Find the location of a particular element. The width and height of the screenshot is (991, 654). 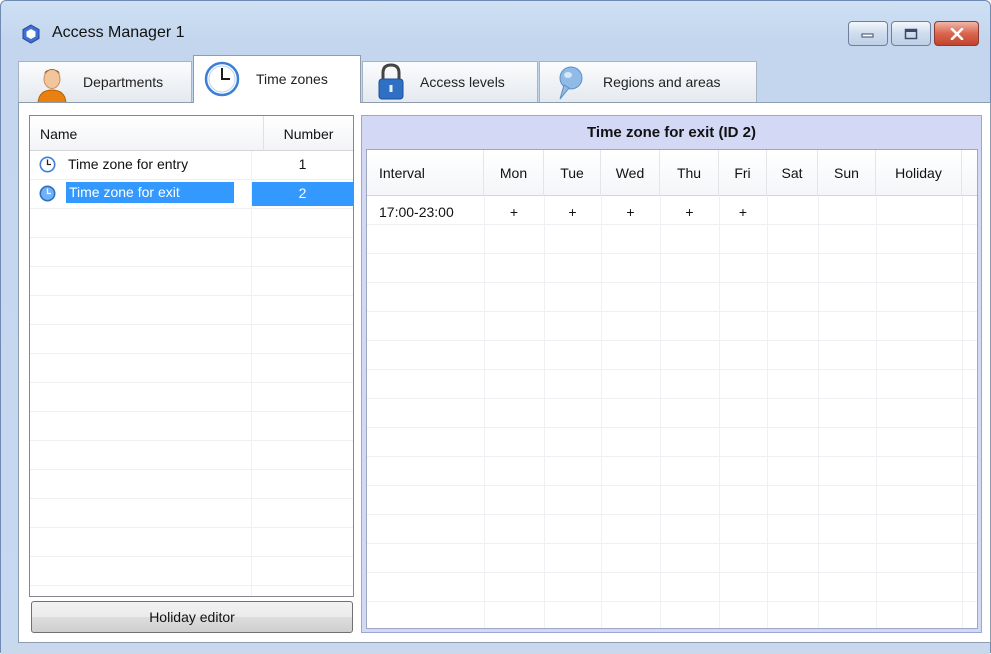

tab-label: Regions and areas is located at coordinates (662, 82).